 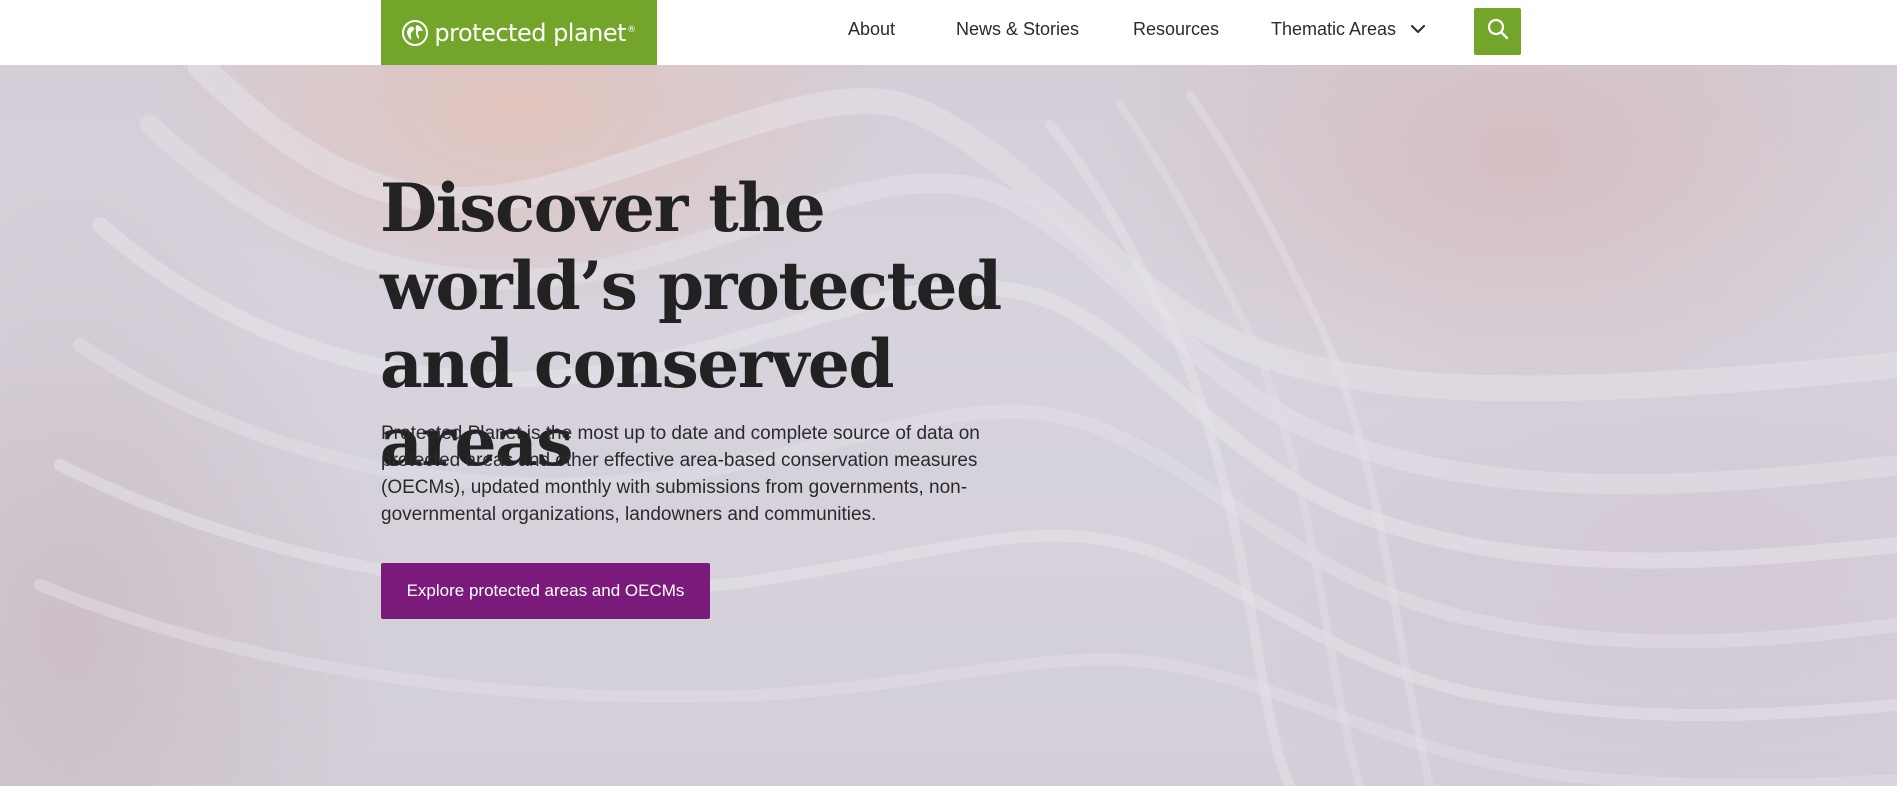 I want to click on nav-thematic-areas: Thematic Areas, so click(x=1348, y=29).